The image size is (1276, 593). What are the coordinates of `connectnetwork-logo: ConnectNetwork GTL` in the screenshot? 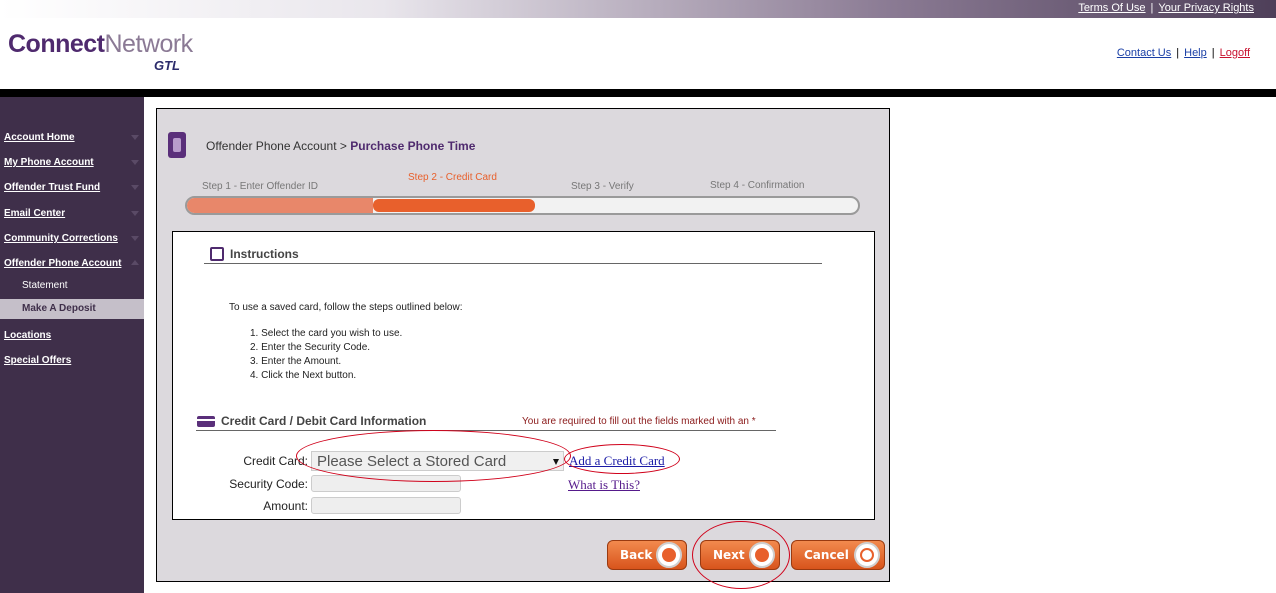 It's located at (101, 51).